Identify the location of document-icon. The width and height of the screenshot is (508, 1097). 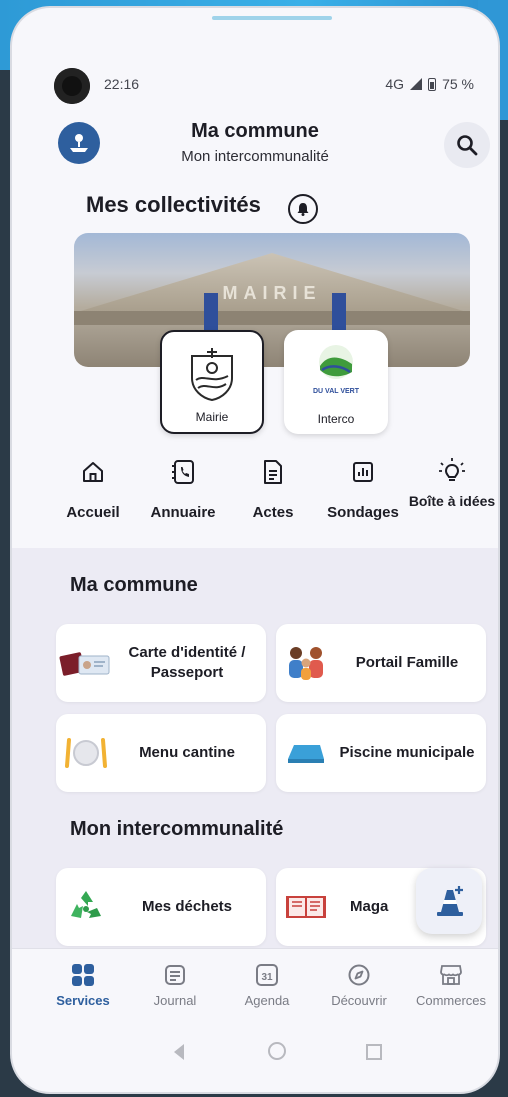
(273, 472).